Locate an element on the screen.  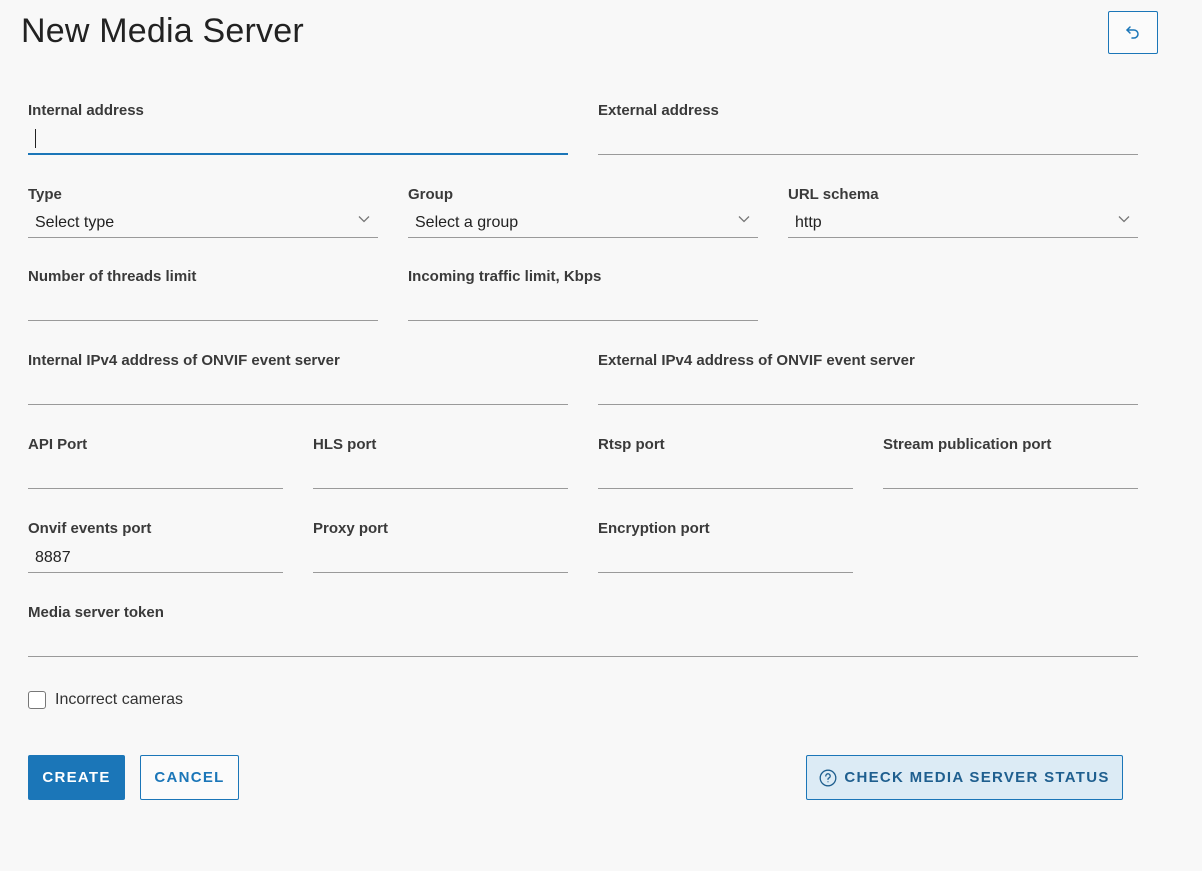
proxy-port-field: Proxy port is located at coordinates (440, 546).